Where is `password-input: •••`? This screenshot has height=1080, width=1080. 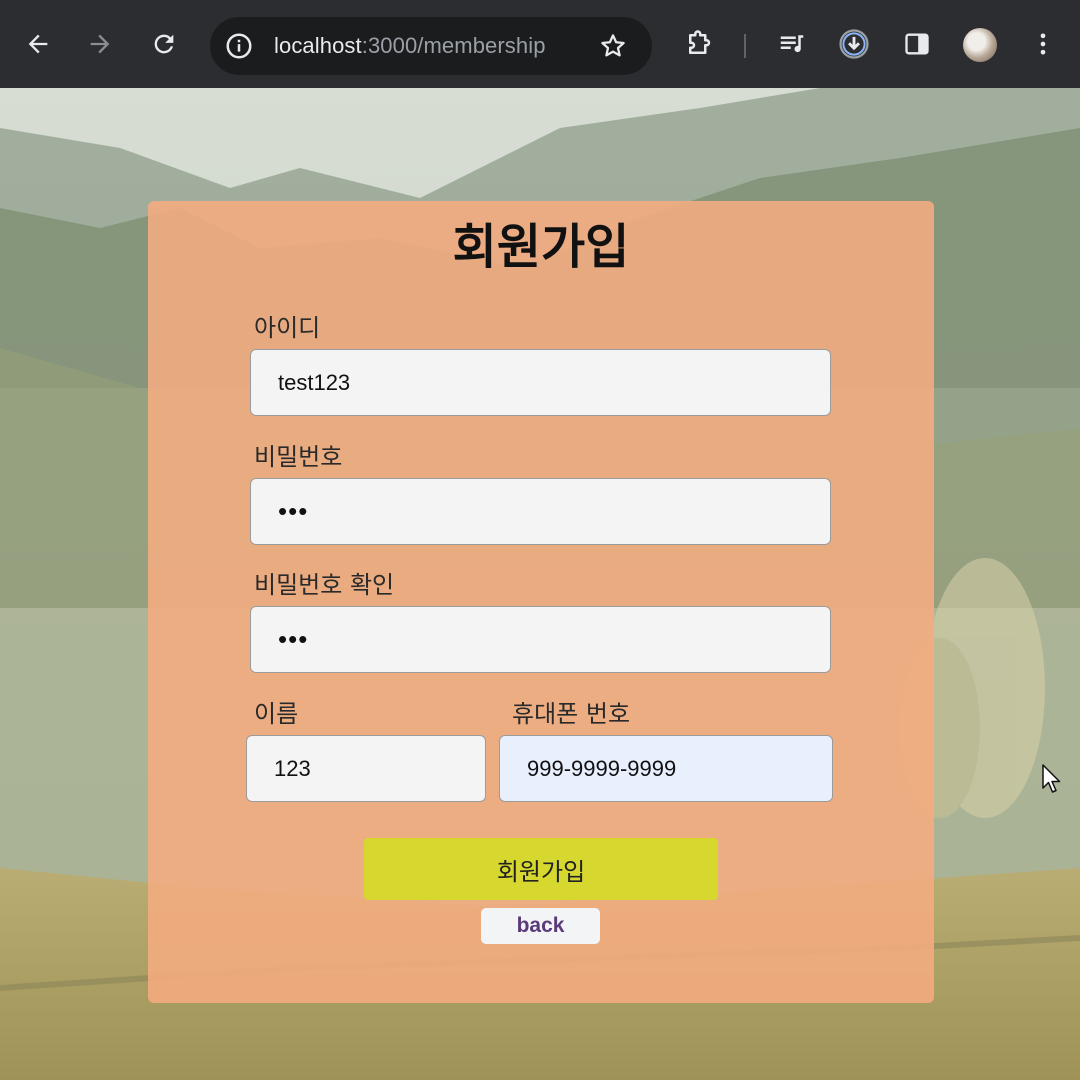
password-input: ••• is located at coordinates (540, 511).